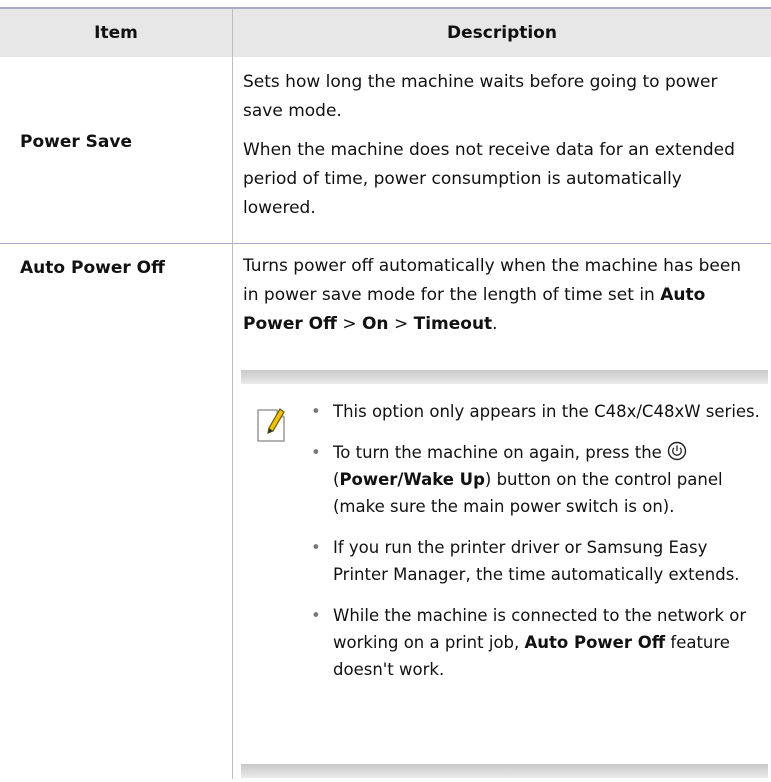 Image resolution: width=771 pixels, height=782 pixels. I want to click on bullet-text: If you run the printer driver or, so click(457, 547).